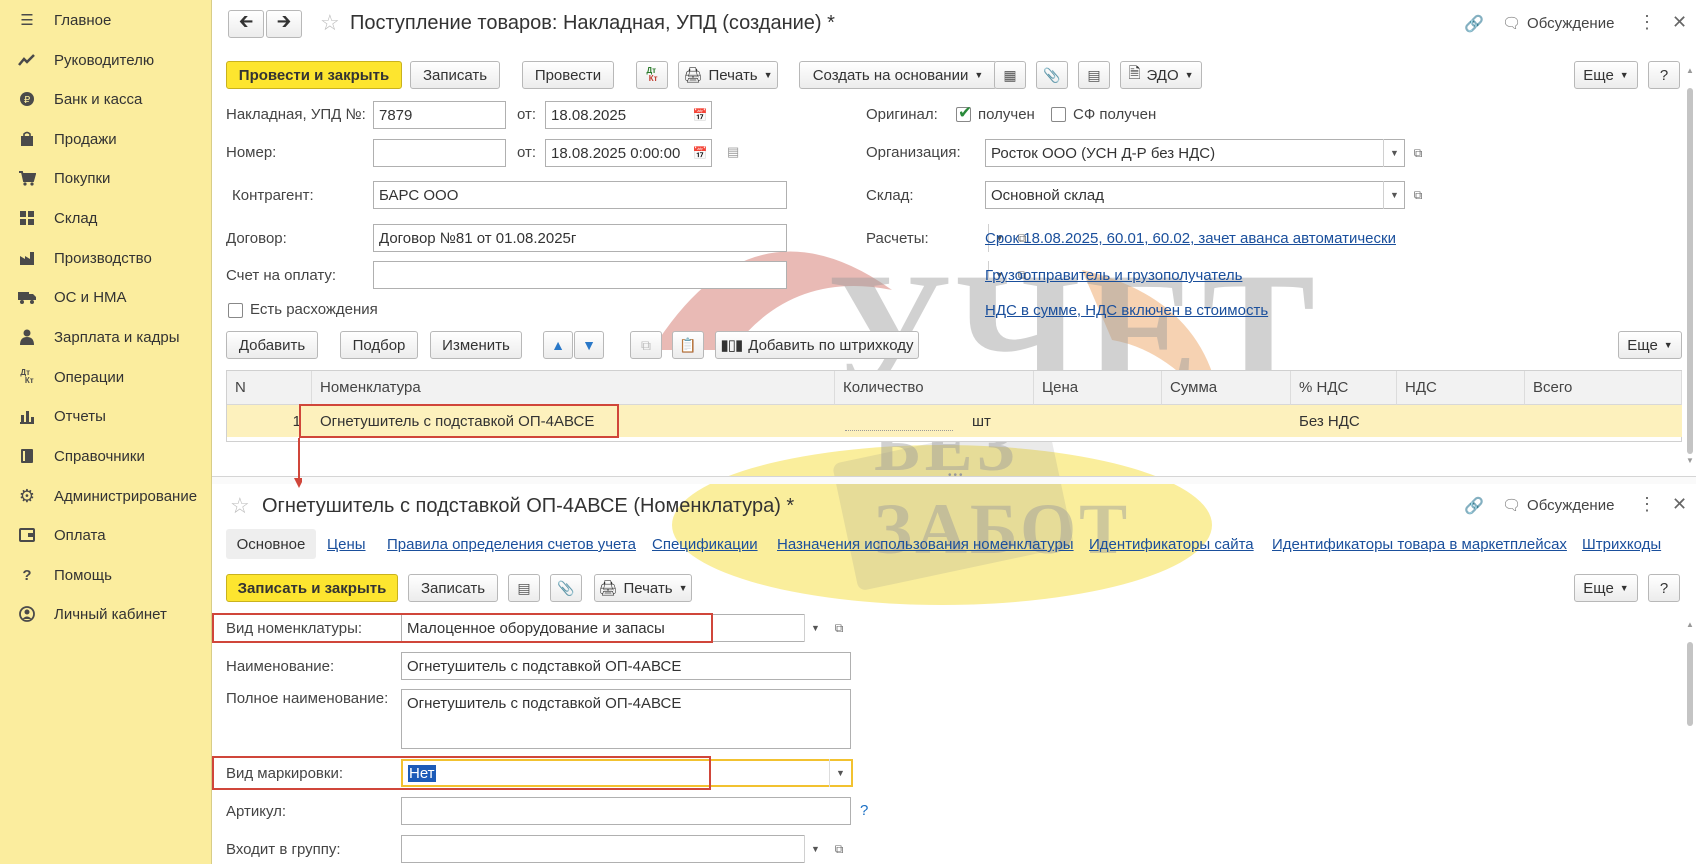  I want to click on sidebar-item-bank: ₽ Банк и касса, so click(106, 99).